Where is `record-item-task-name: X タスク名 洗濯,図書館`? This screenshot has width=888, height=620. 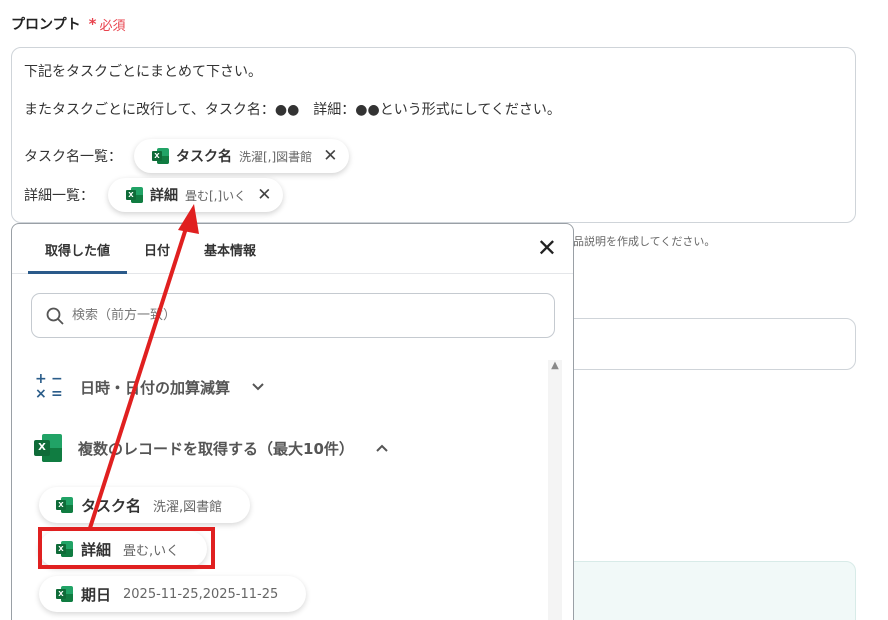 record-item-task-name: X タスク名 洗濯,図書館 is located at coordinates (145, 505).